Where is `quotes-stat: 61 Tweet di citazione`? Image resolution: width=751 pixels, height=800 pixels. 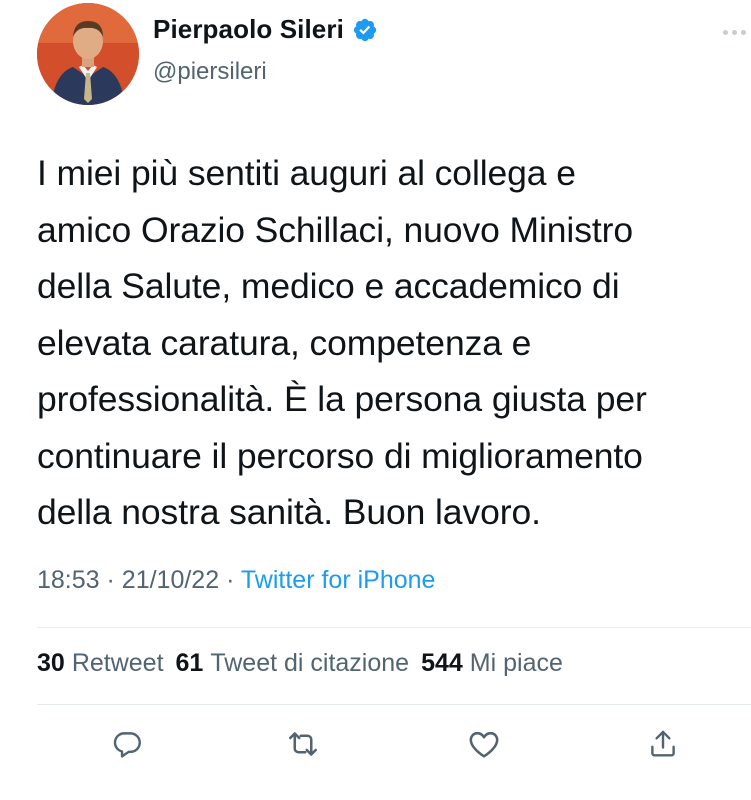
quotes-stat: 61 Tweet di citazione is located at coordinates (293, 663).